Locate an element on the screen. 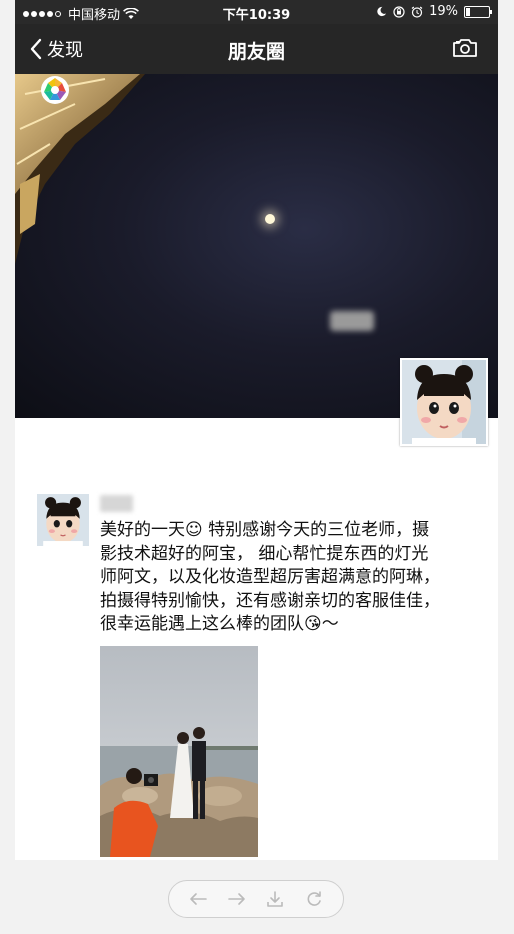 The image size is (514, 934). browser-toolbar is located at coordinates (256, 899).